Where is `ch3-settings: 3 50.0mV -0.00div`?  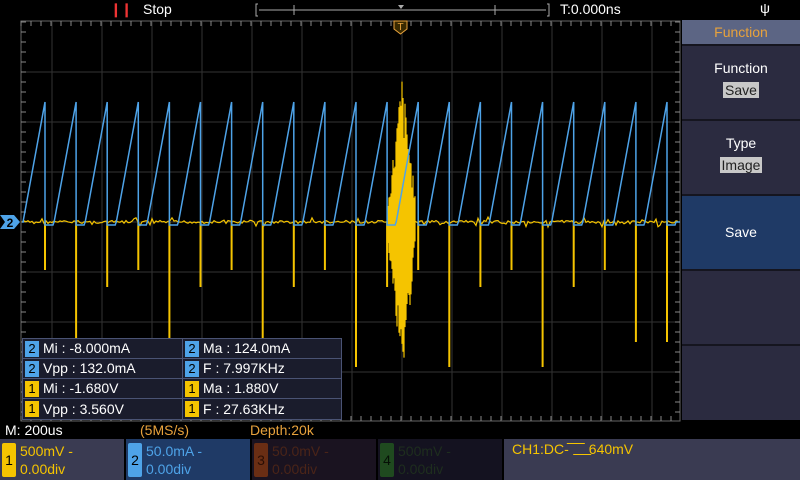
ch3-settings: 3 50.0mV -0.00div is located at coordinates (314, 459).